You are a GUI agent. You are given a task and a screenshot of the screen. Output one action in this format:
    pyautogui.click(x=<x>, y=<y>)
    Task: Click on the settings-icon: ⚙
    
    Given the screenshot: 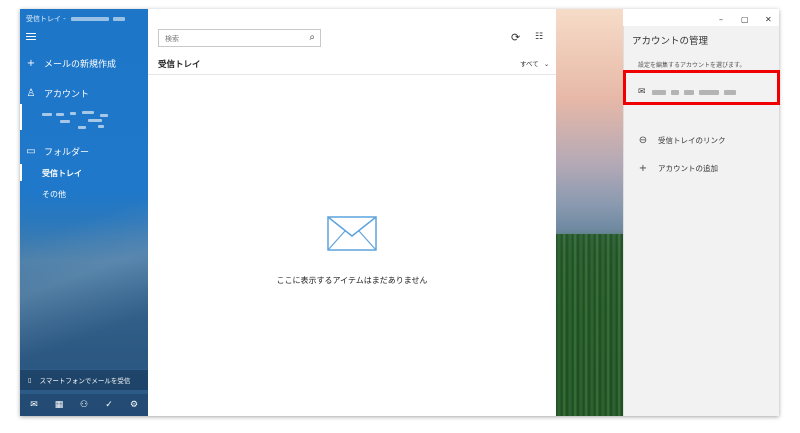 What is the action you would take?
    pyautogui.click(x=134, y=405)
    